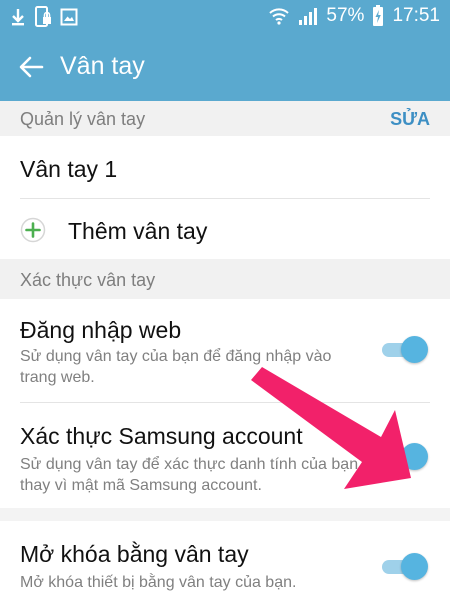  What do you see at coordinates (101, 330) in the screenshot?
I see `web-signin-title: Đăng nhập web` at bounding box center [101, 330].